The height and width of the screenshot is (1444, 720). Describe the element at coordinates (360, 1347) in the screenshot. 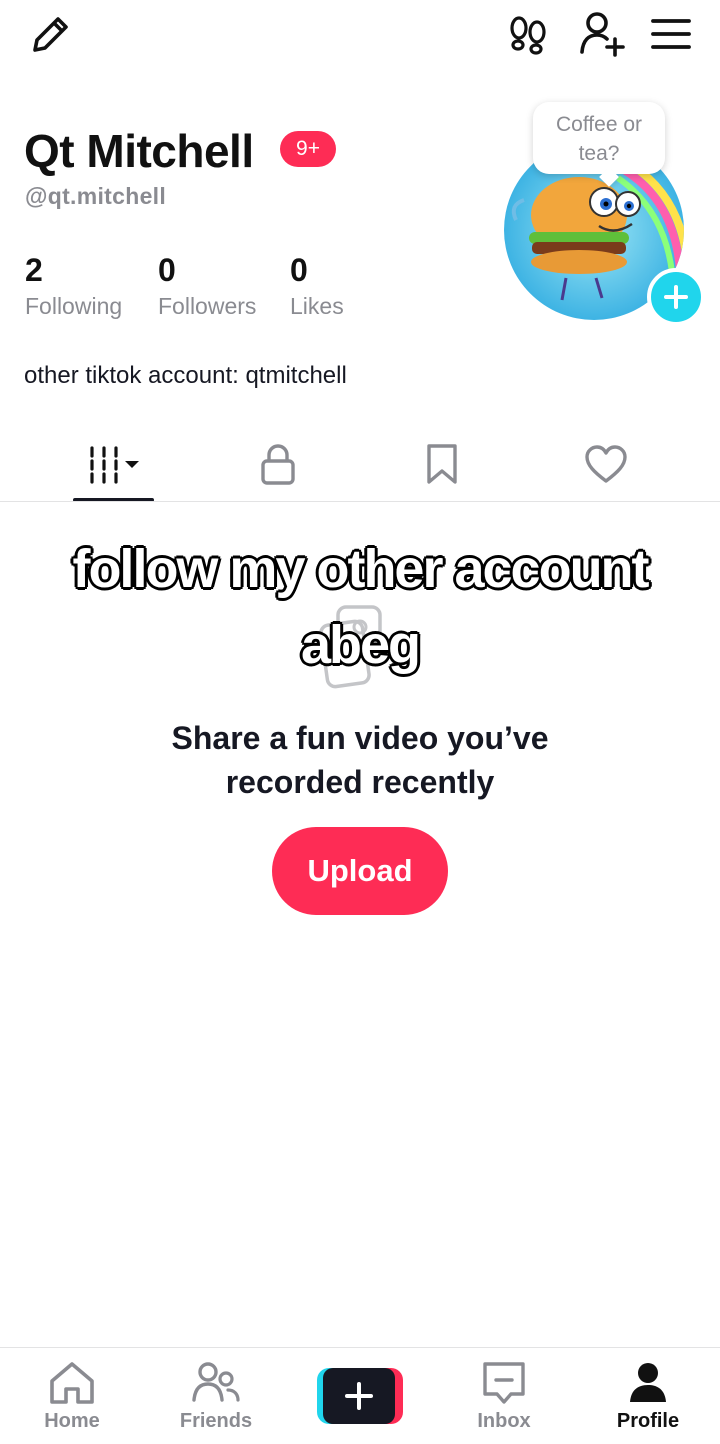

I see `bottom-nav-divider` at that location.